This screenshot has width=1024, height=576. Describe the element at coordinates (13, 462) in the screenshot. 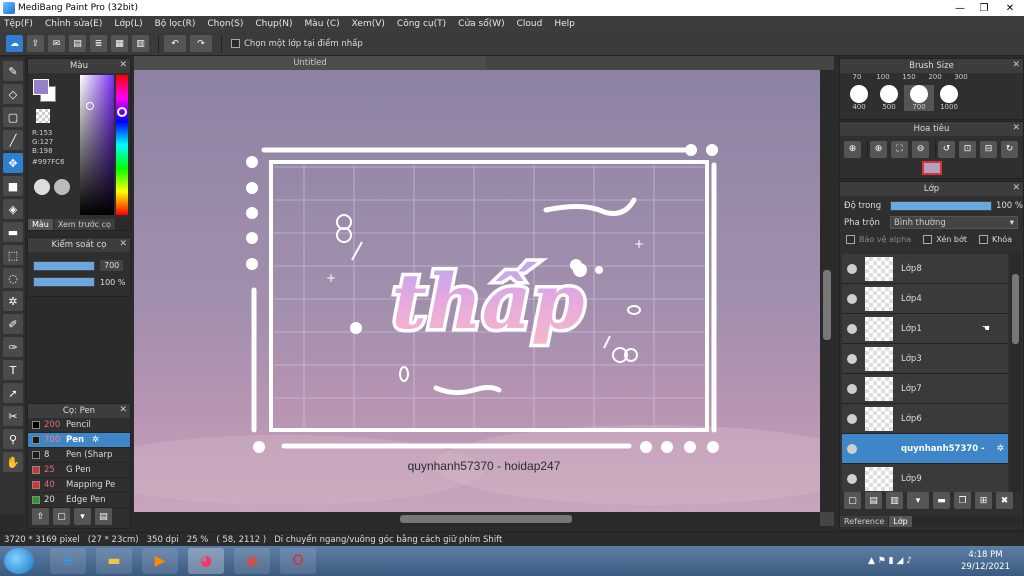

I see `hand-tool-icon: ✋` at that location.